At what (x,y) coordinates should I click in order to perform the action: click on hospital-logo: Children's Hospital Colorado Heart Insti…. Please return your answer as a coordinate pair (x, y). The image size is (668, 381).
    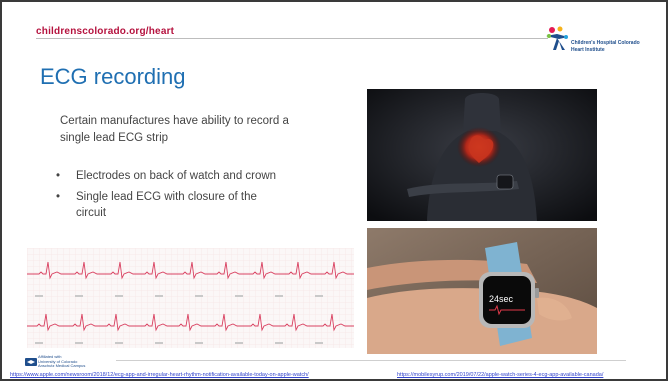
    Looking at the image, I should click on (601, 44).